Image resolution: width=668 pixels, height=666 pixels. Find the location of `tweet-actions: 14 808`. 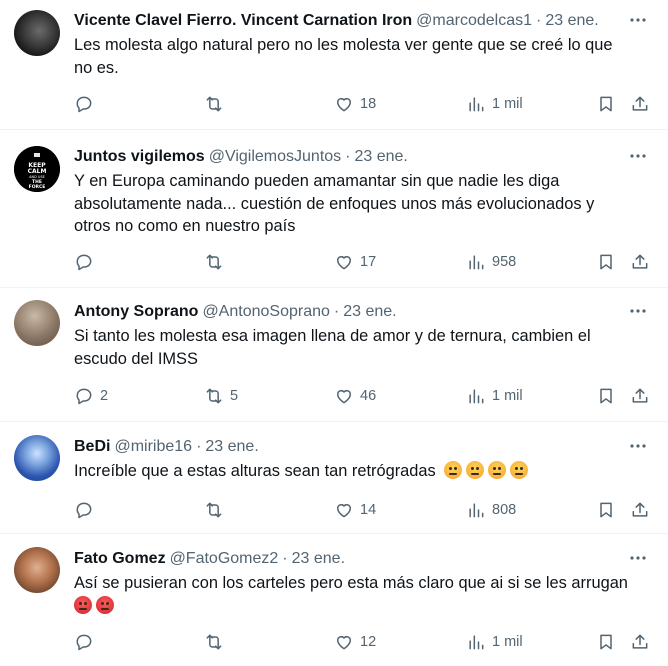

tweet-actions: 14 808 is located at coordinates (364, 510).